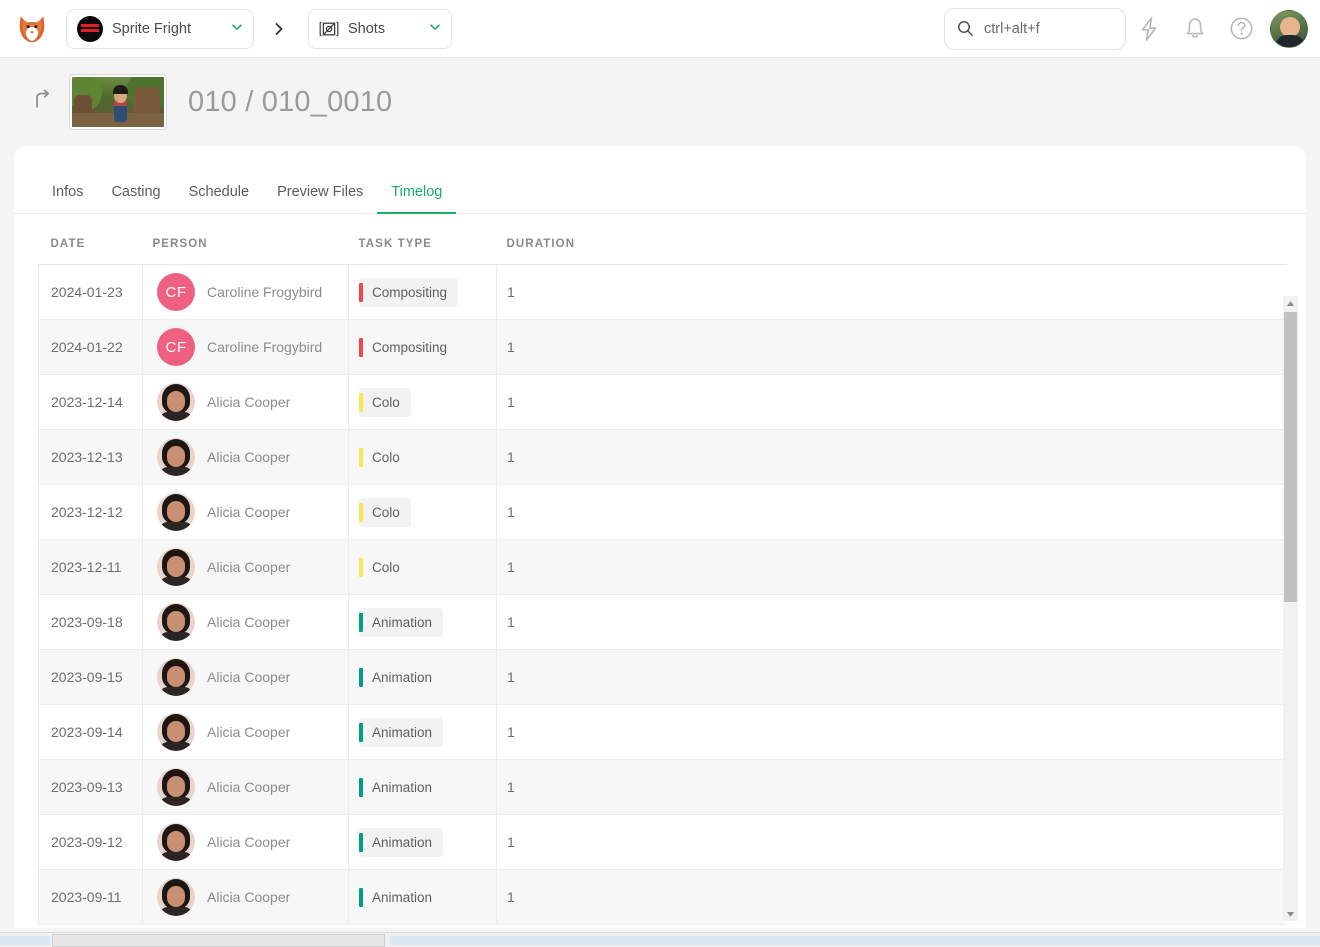 The height and width of the screenshot is (947, 1320). What do you see at coordinates (422, 512) in the screenshot?
I see `cell-task-type: Colo` at bounding box center [422, 512].